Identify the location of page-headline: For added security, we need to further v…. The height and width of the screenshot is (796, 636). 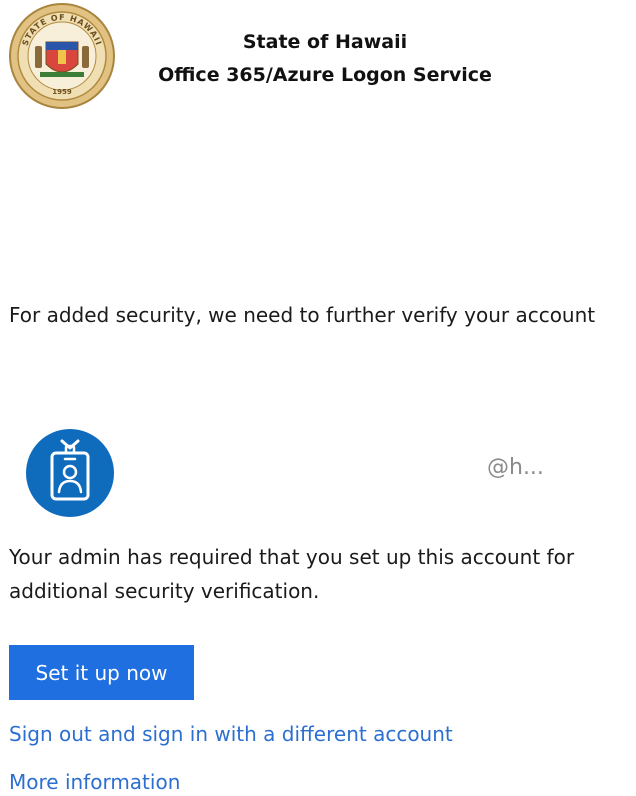
(302, 315).